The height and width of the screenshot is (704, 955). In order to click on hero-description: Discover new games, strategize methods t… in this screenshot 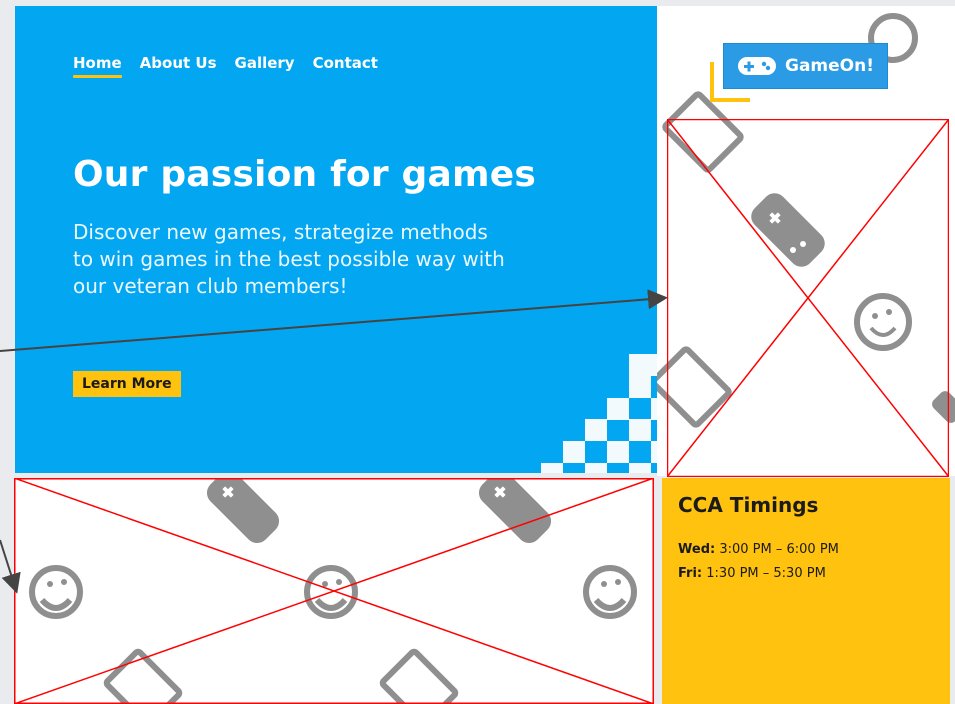, I will do `click(289, 259)`.